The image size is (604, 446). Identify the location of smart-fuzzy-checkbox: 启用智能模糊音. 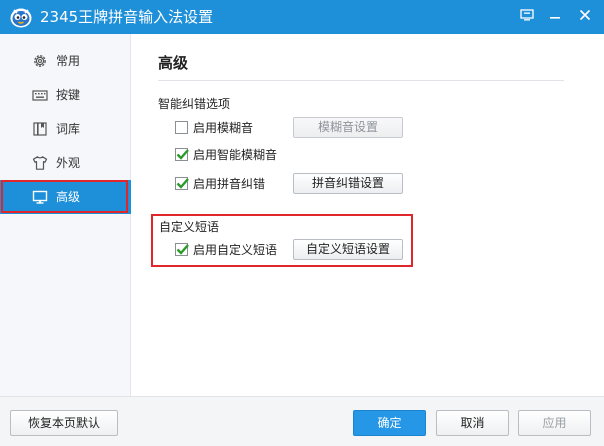
(226, 154).